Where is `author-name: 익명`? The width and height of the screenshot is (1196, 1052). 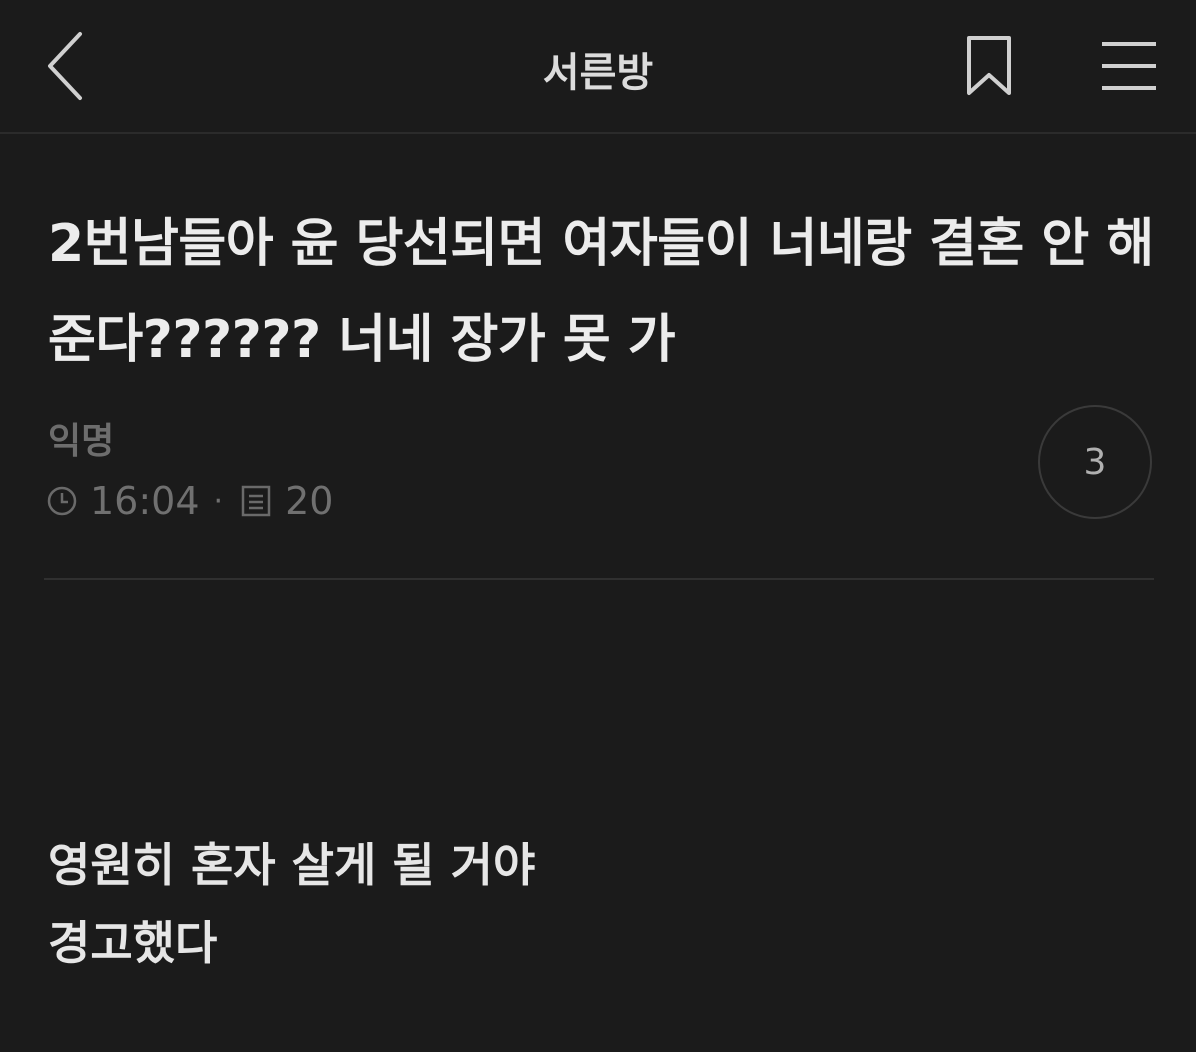
author-name: 익명 is located at coordinates (81, 441).